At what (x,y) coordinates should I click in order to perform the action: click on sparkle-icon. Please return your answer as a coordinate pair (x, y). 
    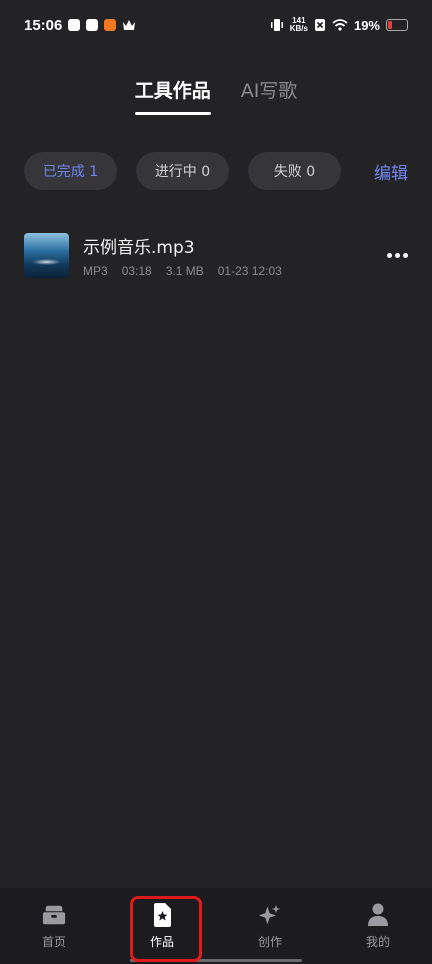
    Looking at the image, I should click on (270, 915).